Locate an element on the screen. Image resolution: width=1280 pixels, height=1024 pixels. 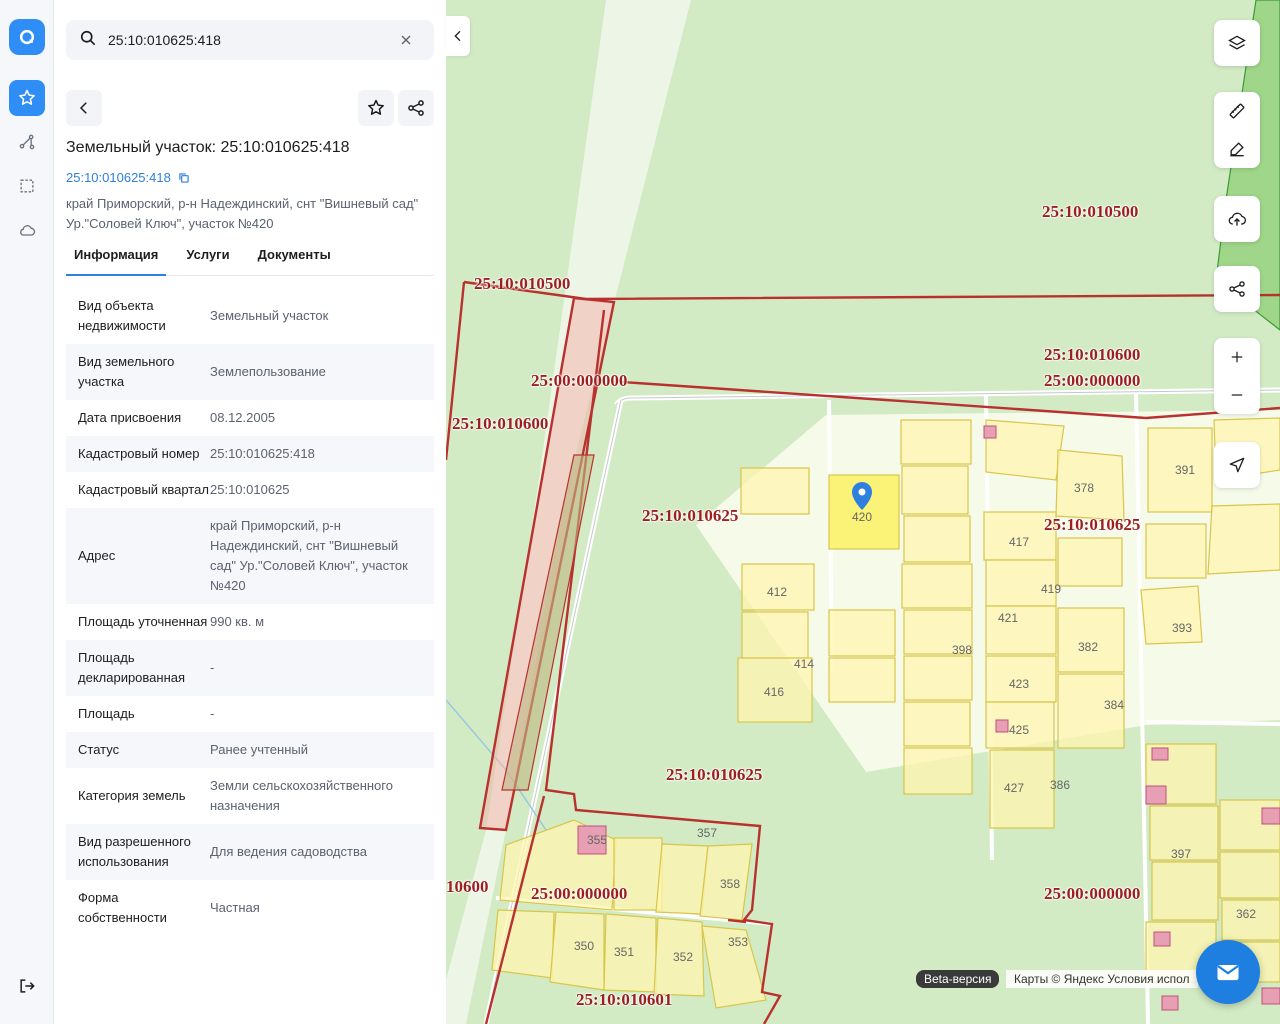
geolocation-button is located at coordinates (1237, 465).